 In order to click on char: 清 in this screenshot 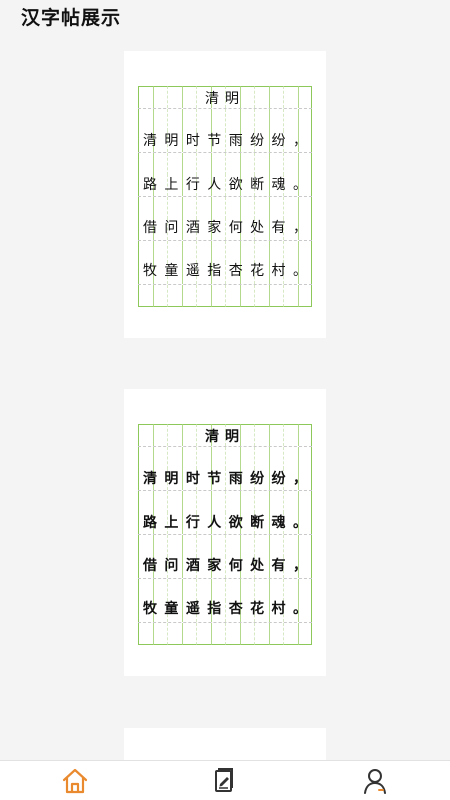, I will do `click(150, 479)`.